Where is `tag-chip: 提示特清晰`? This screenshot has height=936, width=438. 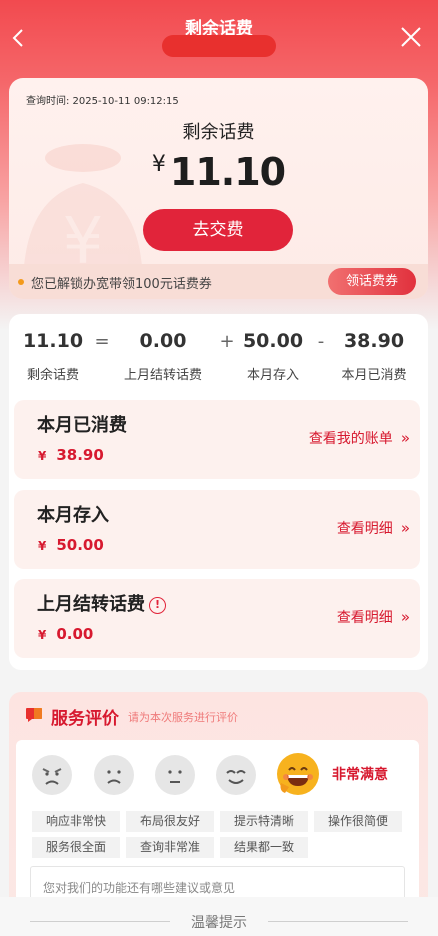
tag-chip: 提示特清晰 is located at coordinates (264, 821).